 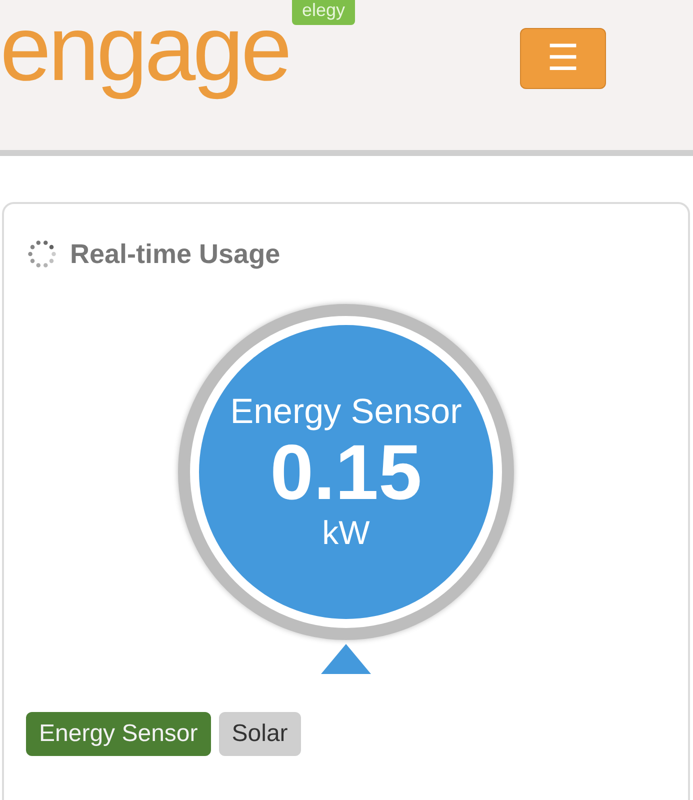 What do you see at coordinates (346, 412) in the screenshot?
I see `gauge-label: Energy Sensor` at bounding box center [346, 412].